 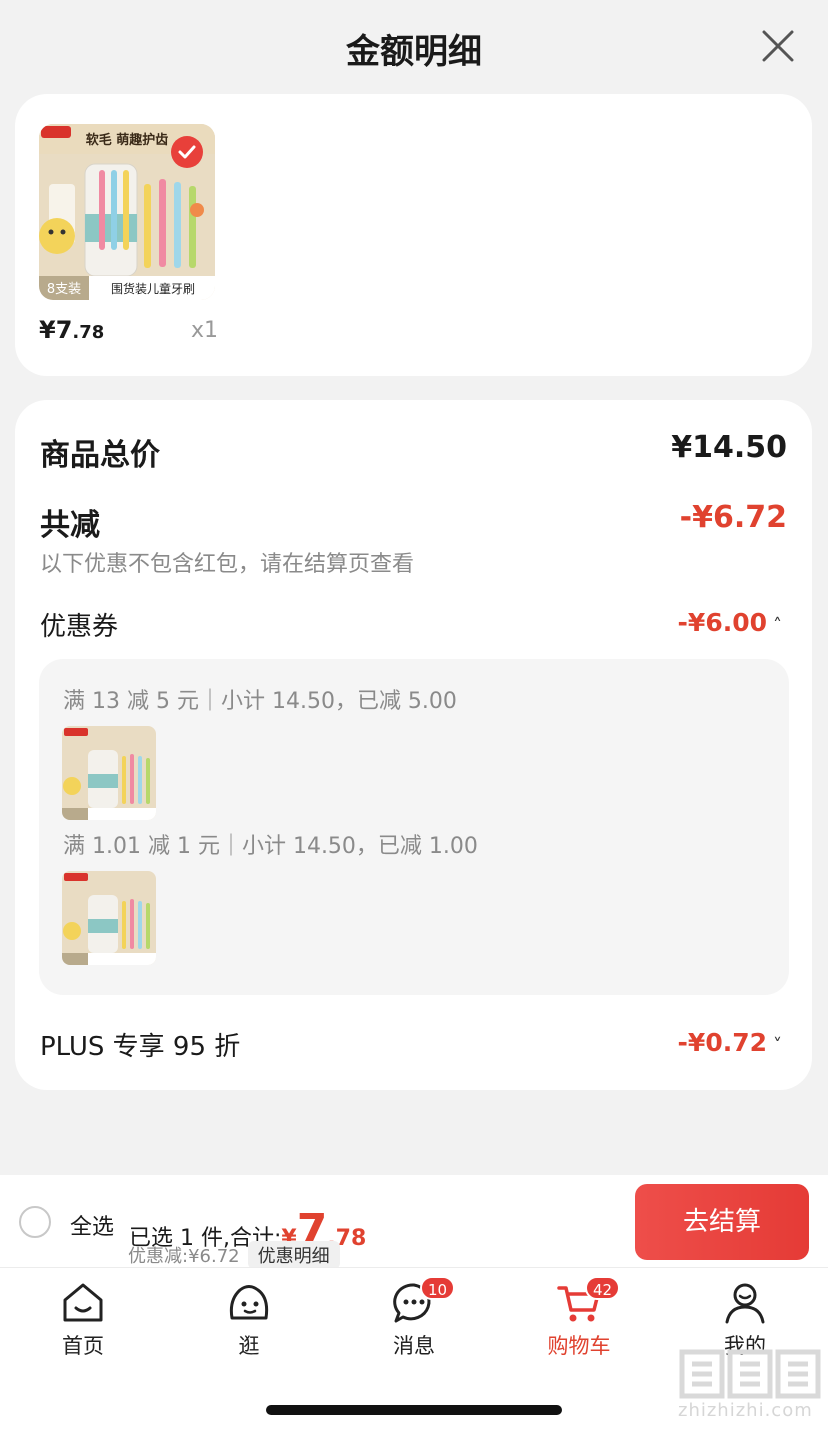 I want to click on reduce-label: 共减, so click(x=70, y=525).